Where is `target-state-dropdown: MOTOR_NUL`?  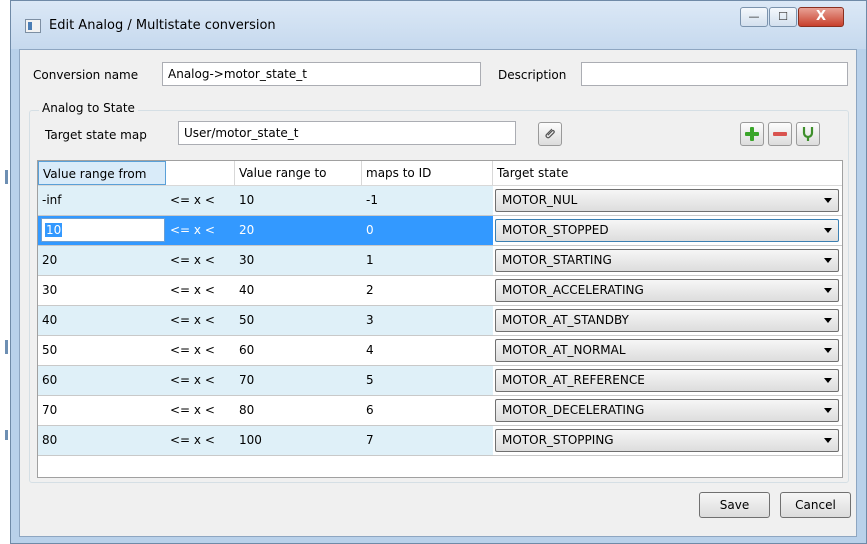
target-state-dropdown: MOTOR_NUL is located at coordinates (667, 200).